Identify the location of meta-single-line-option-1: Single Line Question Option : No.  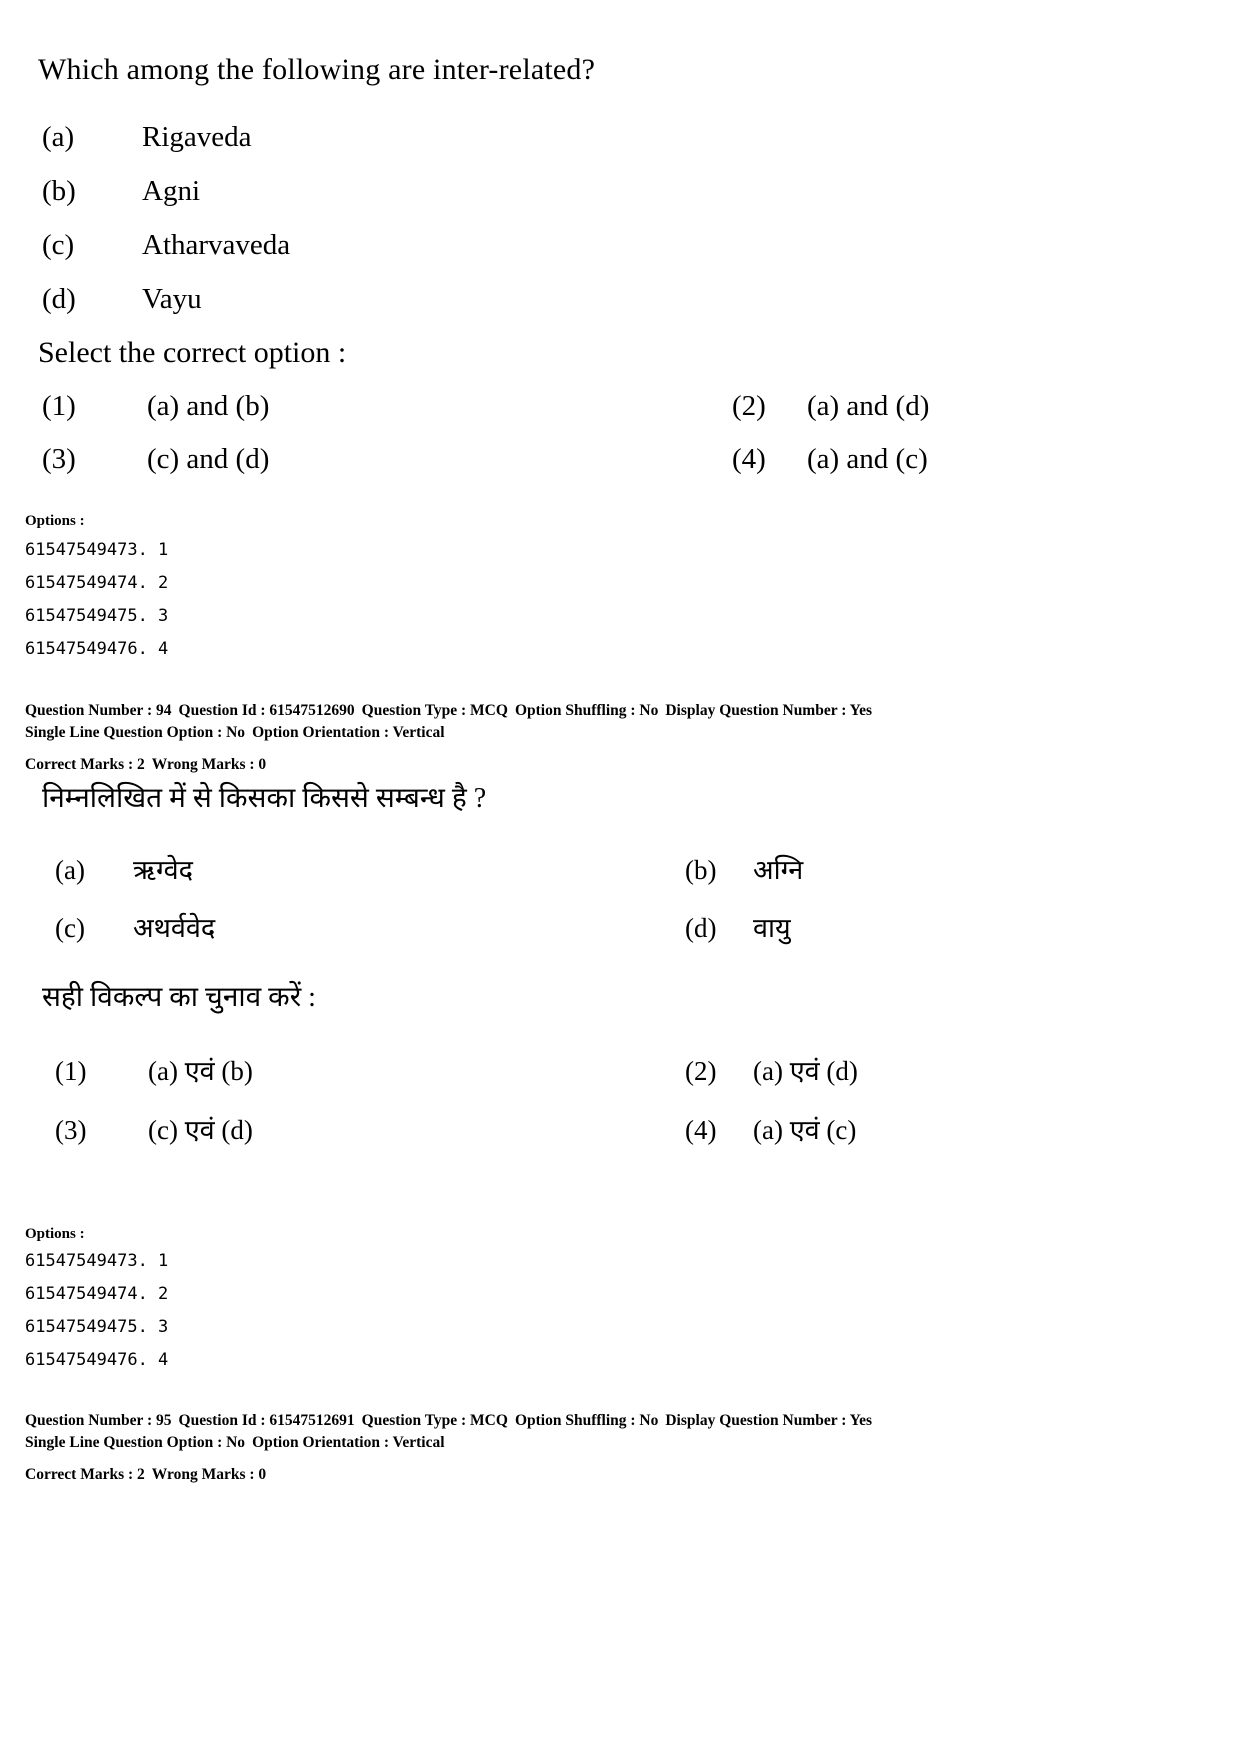
(135, 733).